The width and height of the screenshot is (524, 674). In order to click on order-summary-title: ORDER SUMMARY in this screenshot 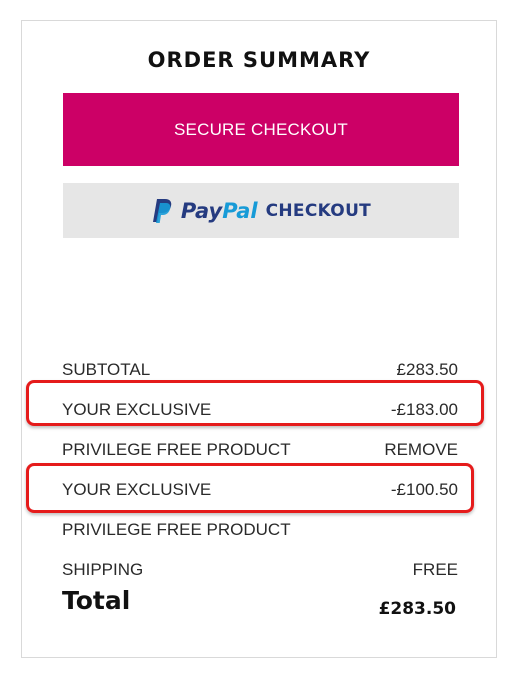, I will do `click(259, 60)`.